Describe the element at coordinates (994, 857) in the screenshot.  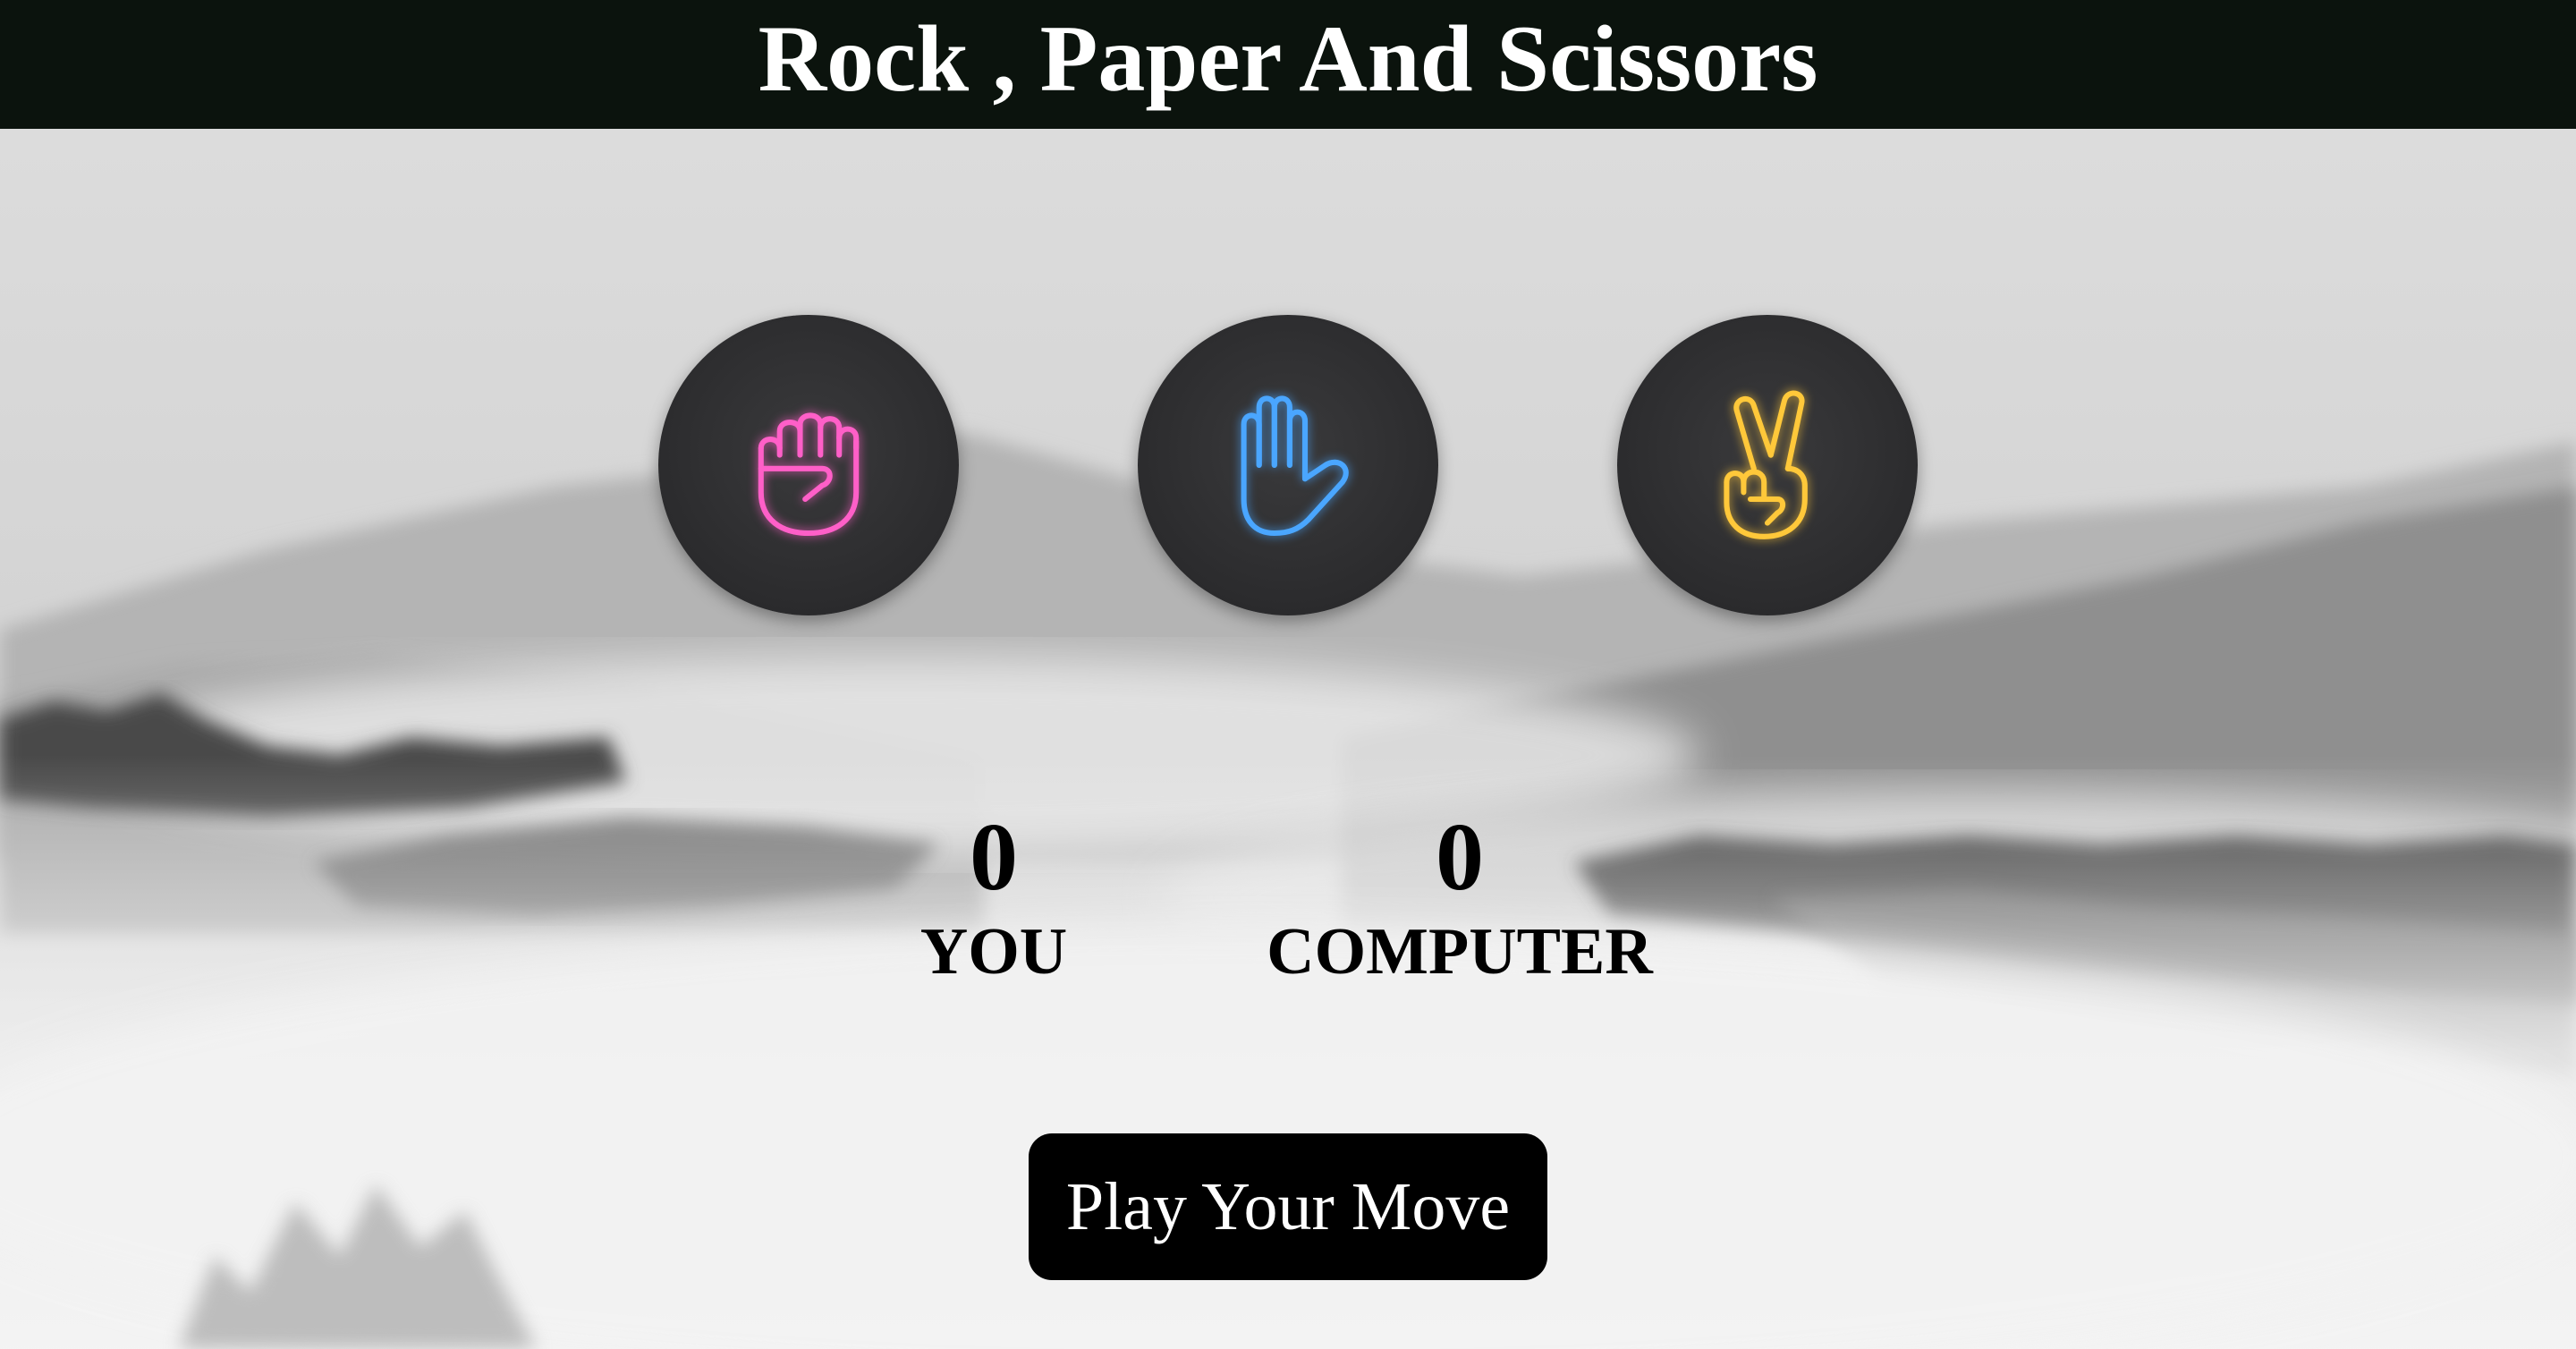
I see `user-score-value: 0` at that location.